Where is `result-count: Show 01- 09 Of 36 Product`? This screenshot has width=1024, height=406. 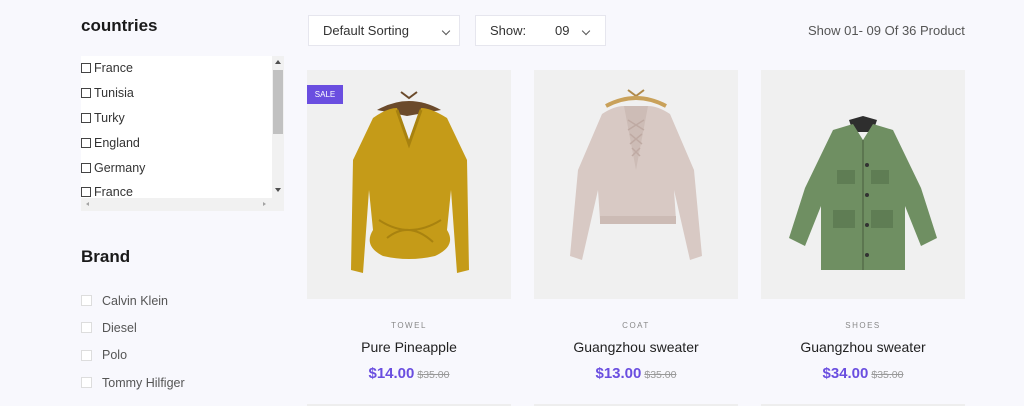
result-count: Show 01- 09 Of 36 Product is located at coordinates (886, 30).